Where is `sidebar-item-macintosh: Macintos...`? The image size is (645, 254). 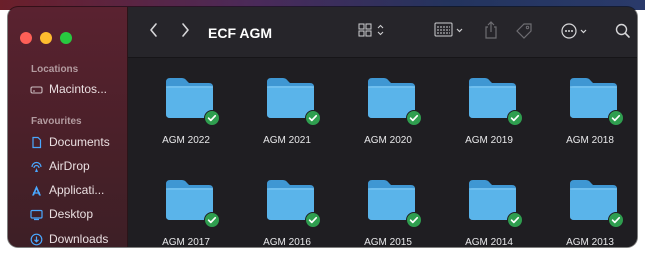
sidebar-item-macintosh: Macintos... is located at coordinates (68, 89).